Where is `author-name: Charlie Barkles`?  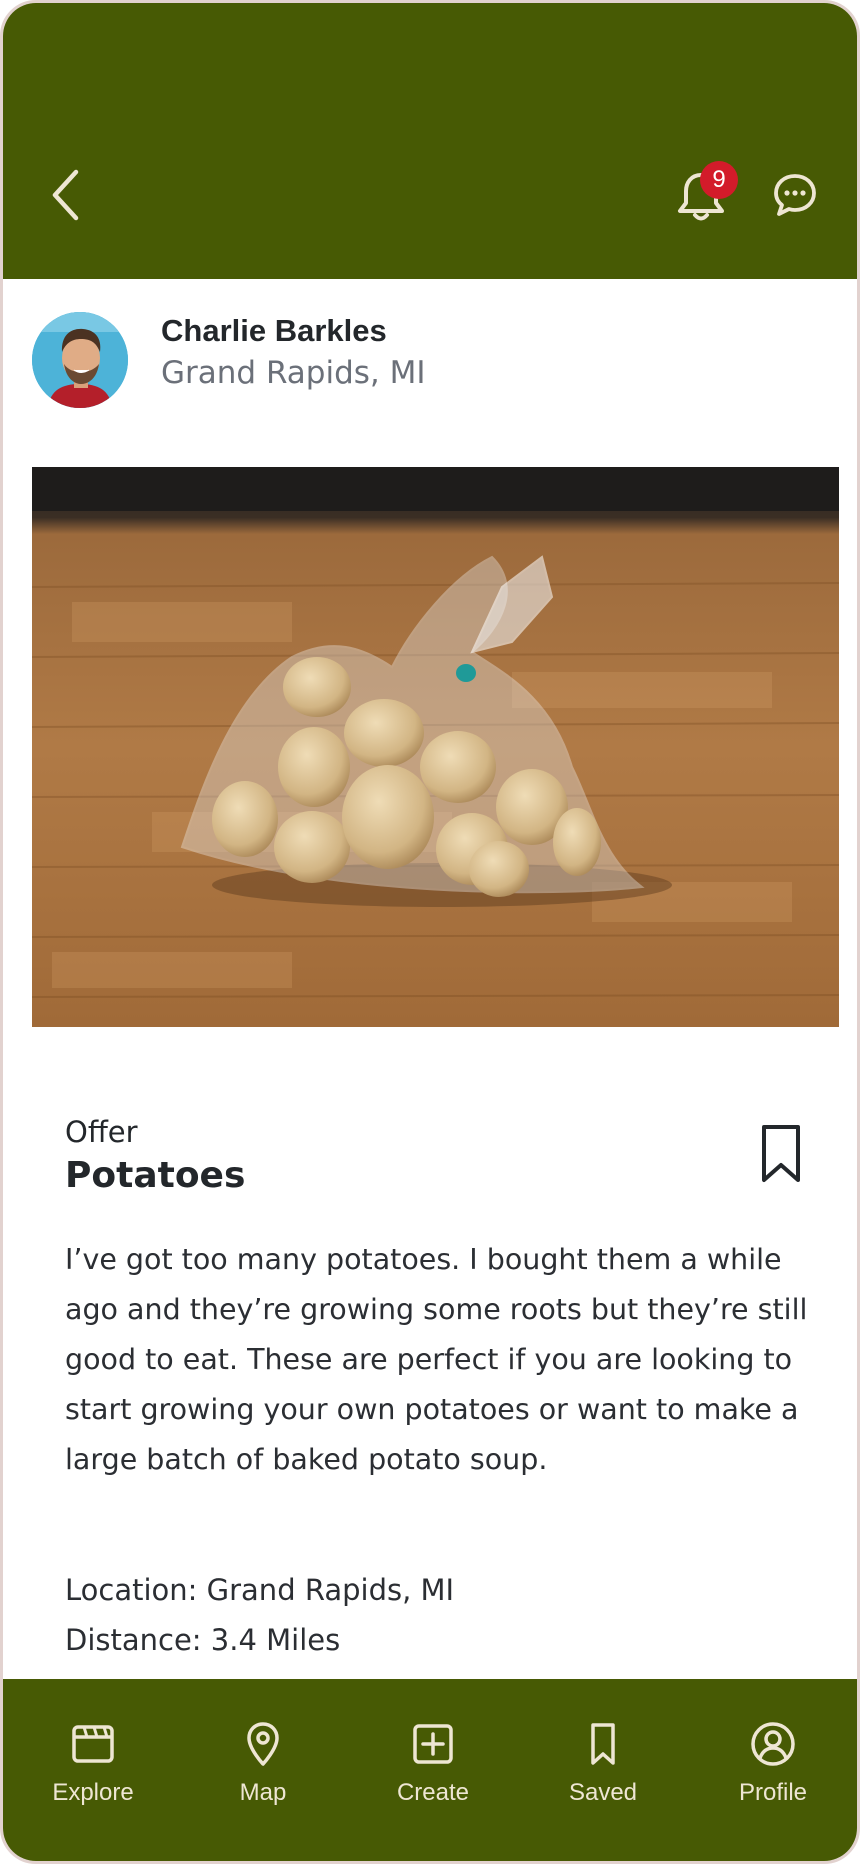 author-name: Charlie Barkles is located at coordinates (274, 331).